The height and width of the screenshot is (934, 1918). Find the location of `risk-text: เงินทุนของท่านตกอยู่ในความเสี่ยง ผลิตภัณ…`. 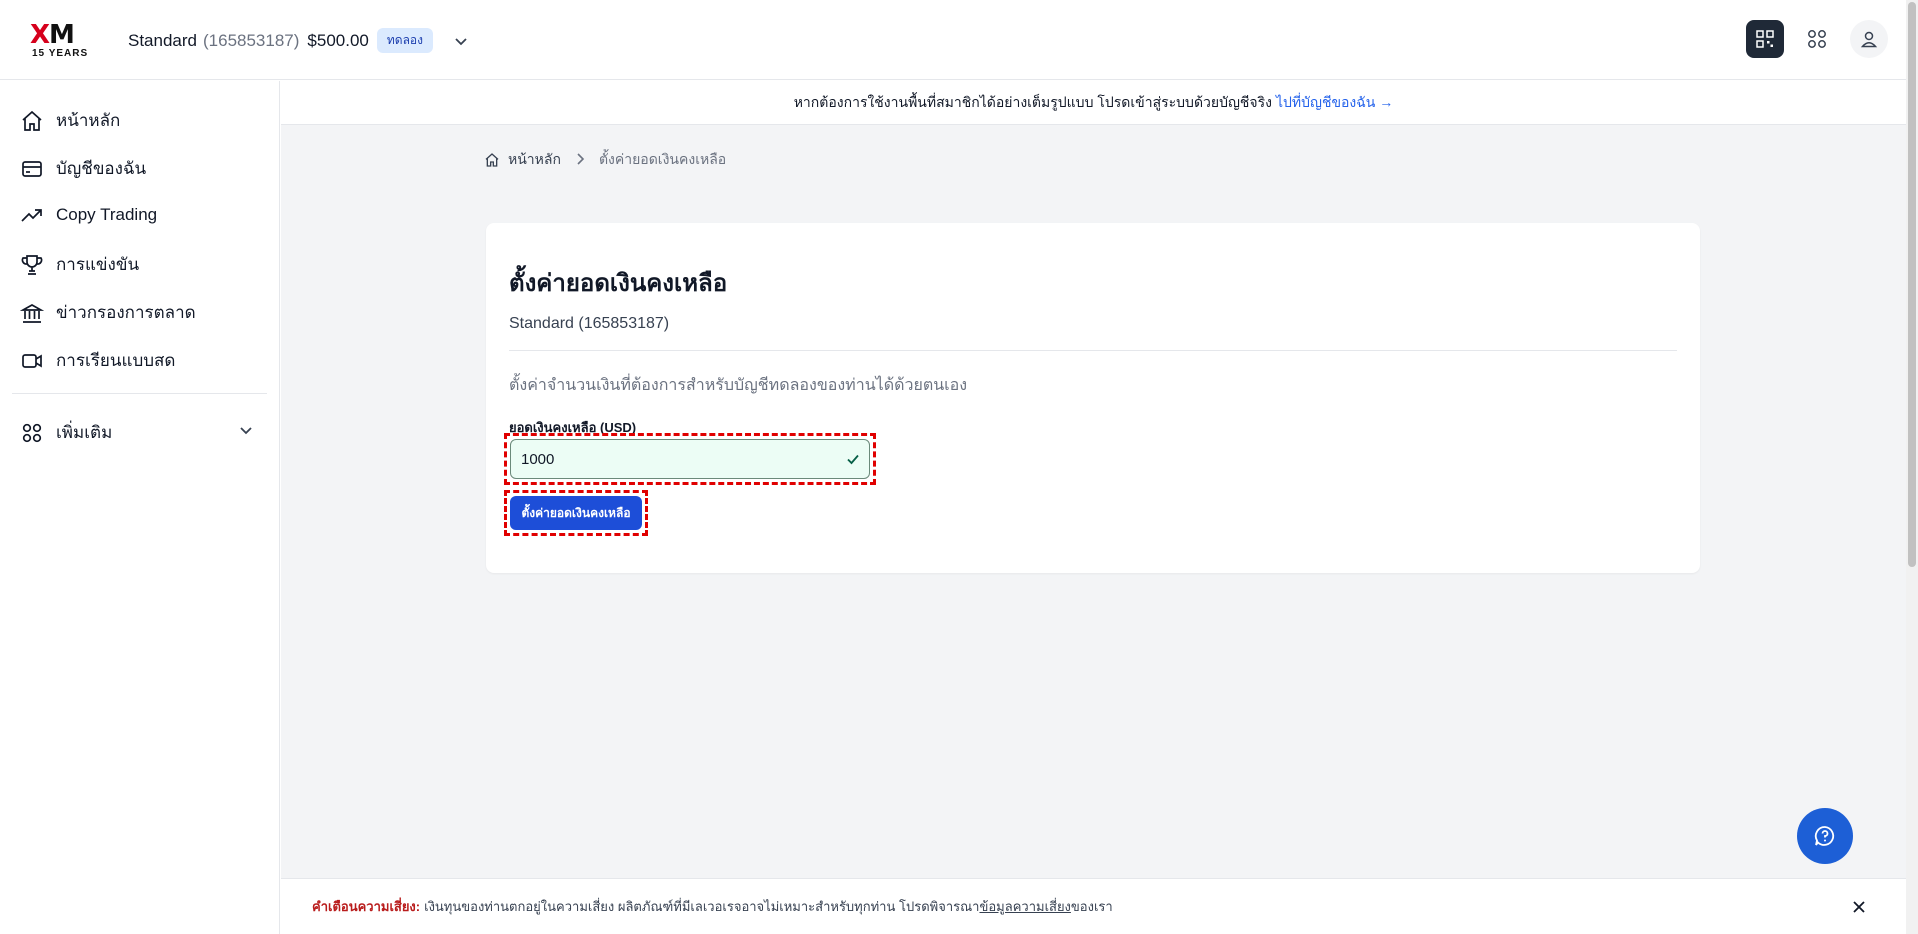

risk-text: เงินทุนของท่านตกอยู่ในความเสี่ยง ผลิตภัณ… is located at coordinates (702, 906).